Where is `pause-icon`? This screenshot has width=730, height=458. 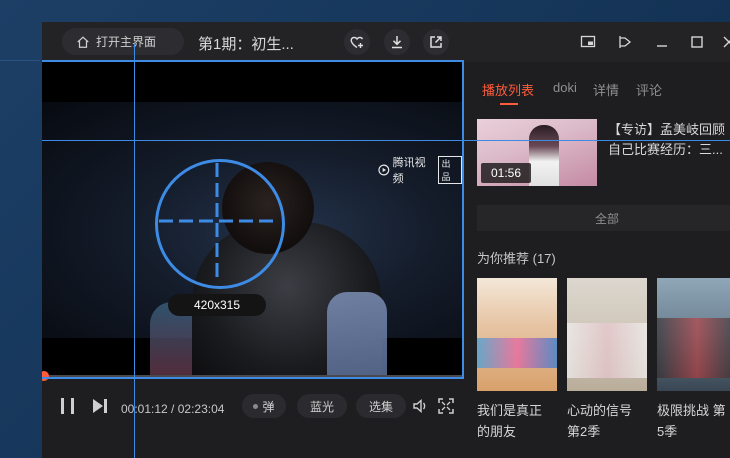
pause-icon is located at coordinates (68, 406).